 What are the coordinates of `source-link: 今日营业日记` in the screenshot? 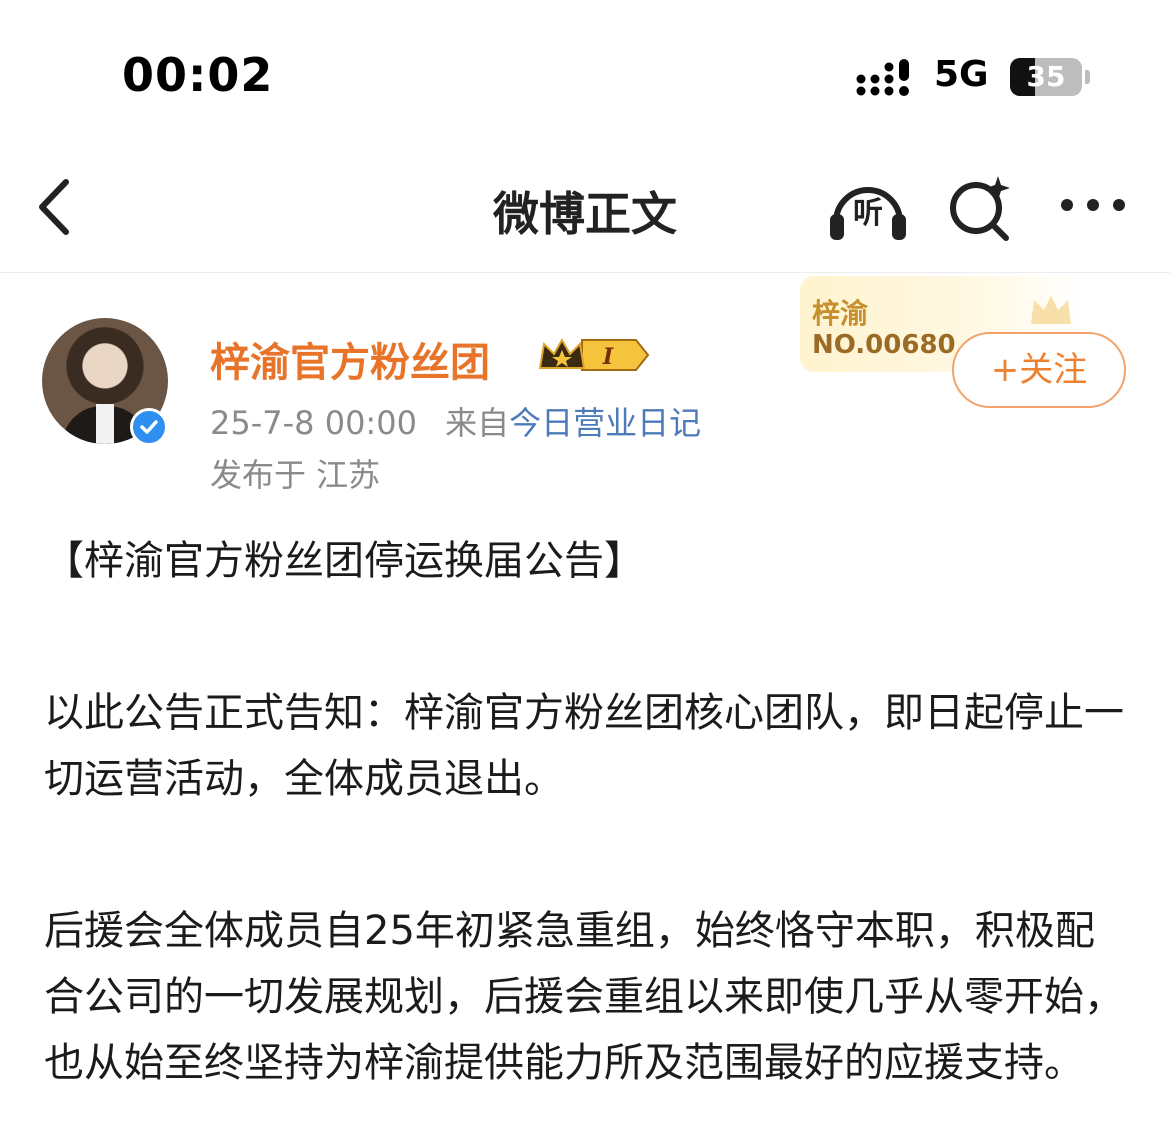 It's located at (605, 423).